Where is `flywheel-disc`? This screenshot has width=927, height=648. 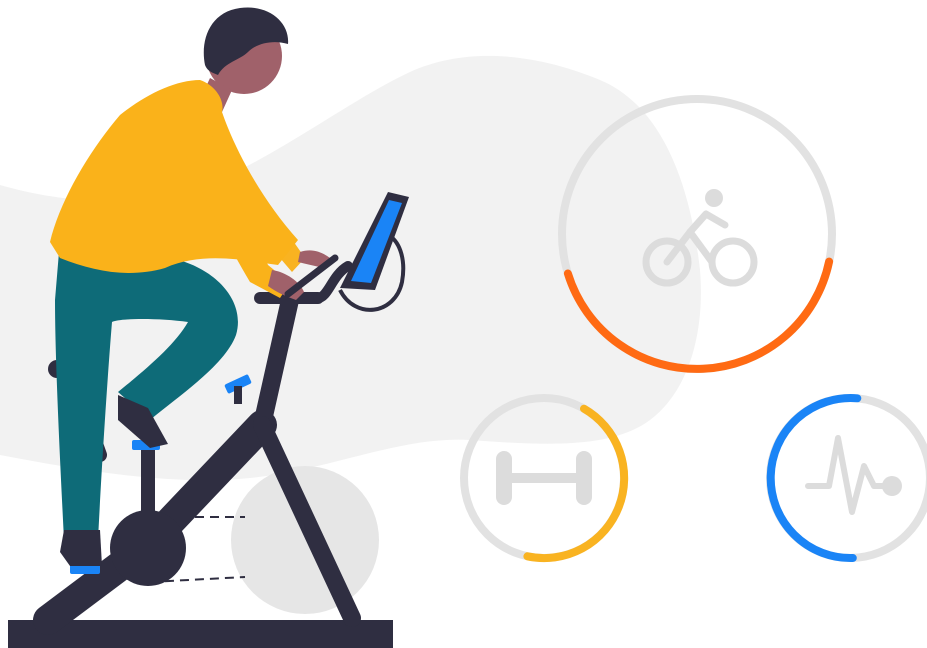 flywheel-disc is located at coordinates (305, 540).